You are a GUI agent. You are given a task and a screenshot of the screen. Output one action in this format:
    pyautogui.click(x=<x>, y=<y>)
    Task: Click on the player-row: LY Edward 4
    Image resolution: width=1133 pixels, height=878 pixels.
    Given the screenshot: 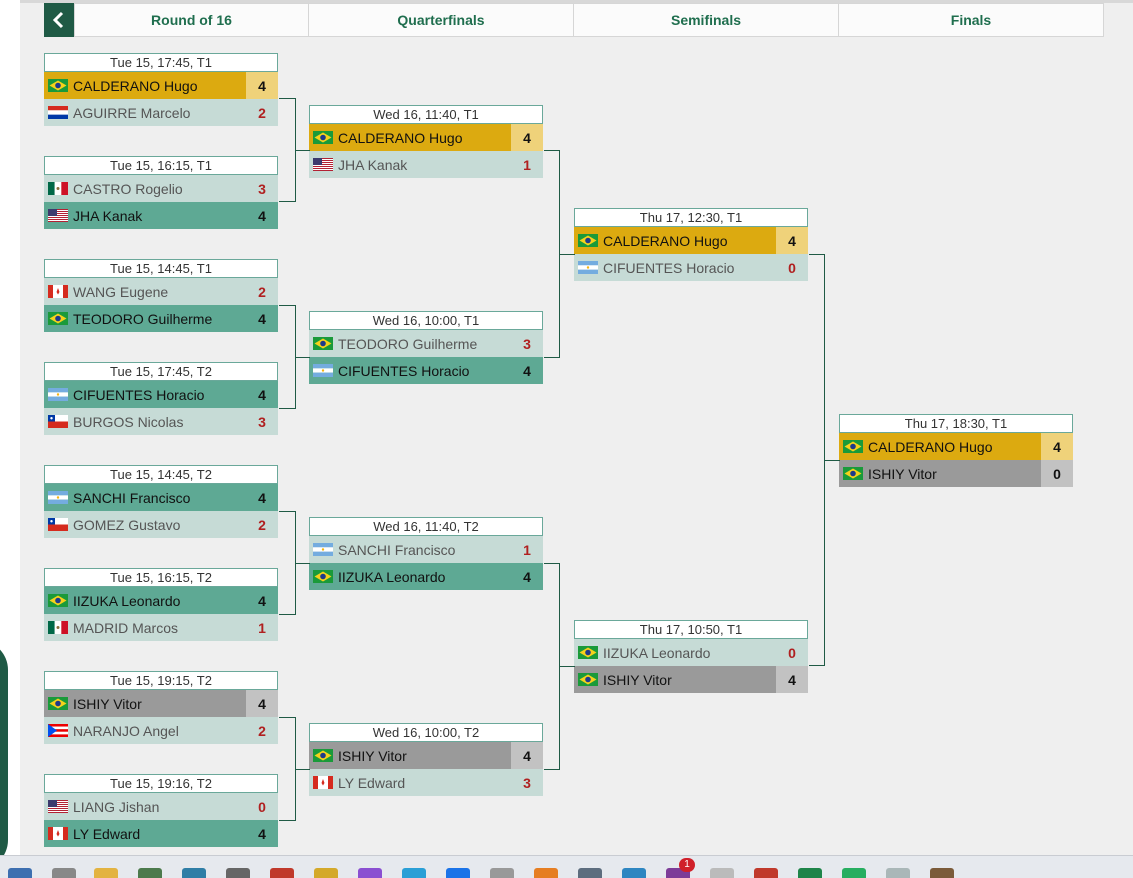 What is the action you would take?
    pyautogui.click(x=161, y=833)
    